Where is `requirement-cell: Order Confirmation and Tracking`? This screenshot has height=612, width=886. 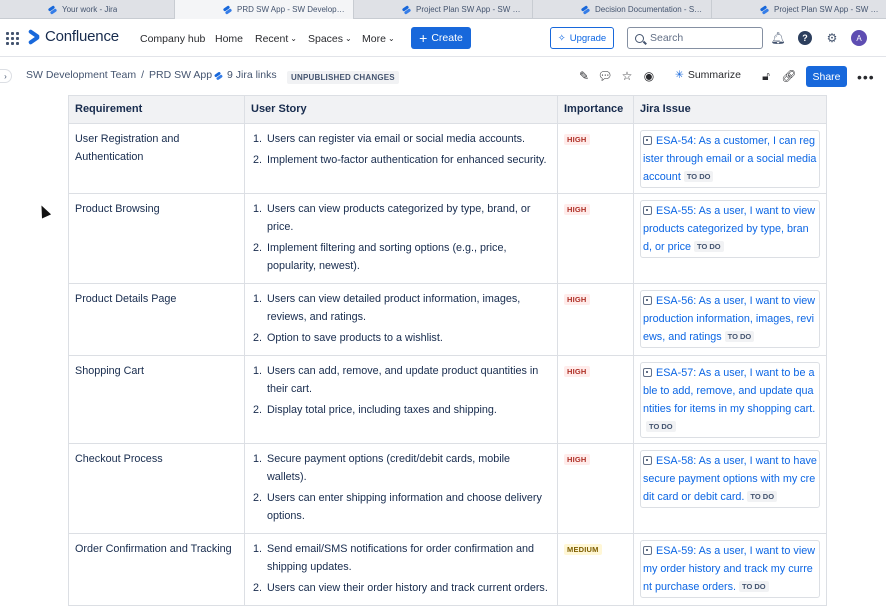
requirement-cell: Order Confirmation and Tracking is located at coordinates (156, 569).